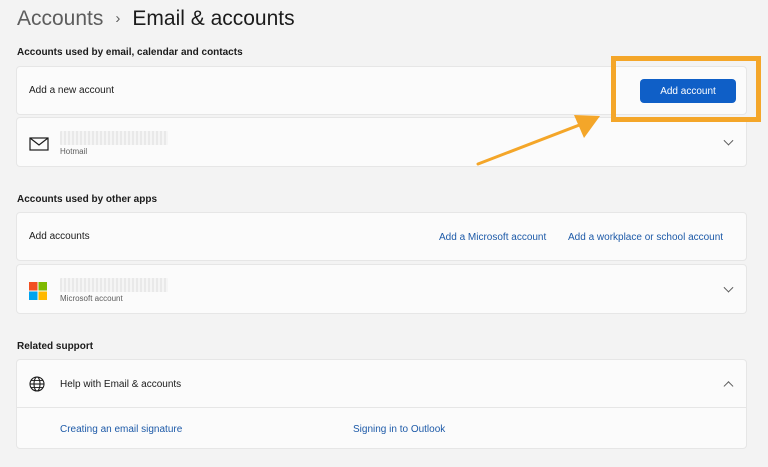  I want to click on help-email-accounts-row: Help with Email & accounts, so click(381, 384).